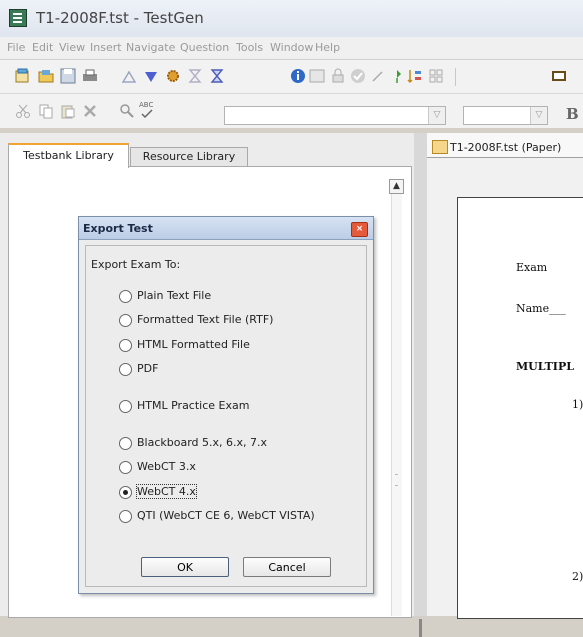 The width and height of the screenshot is (583, 637). I want to click on close-icon: ×, so click(359, 229).